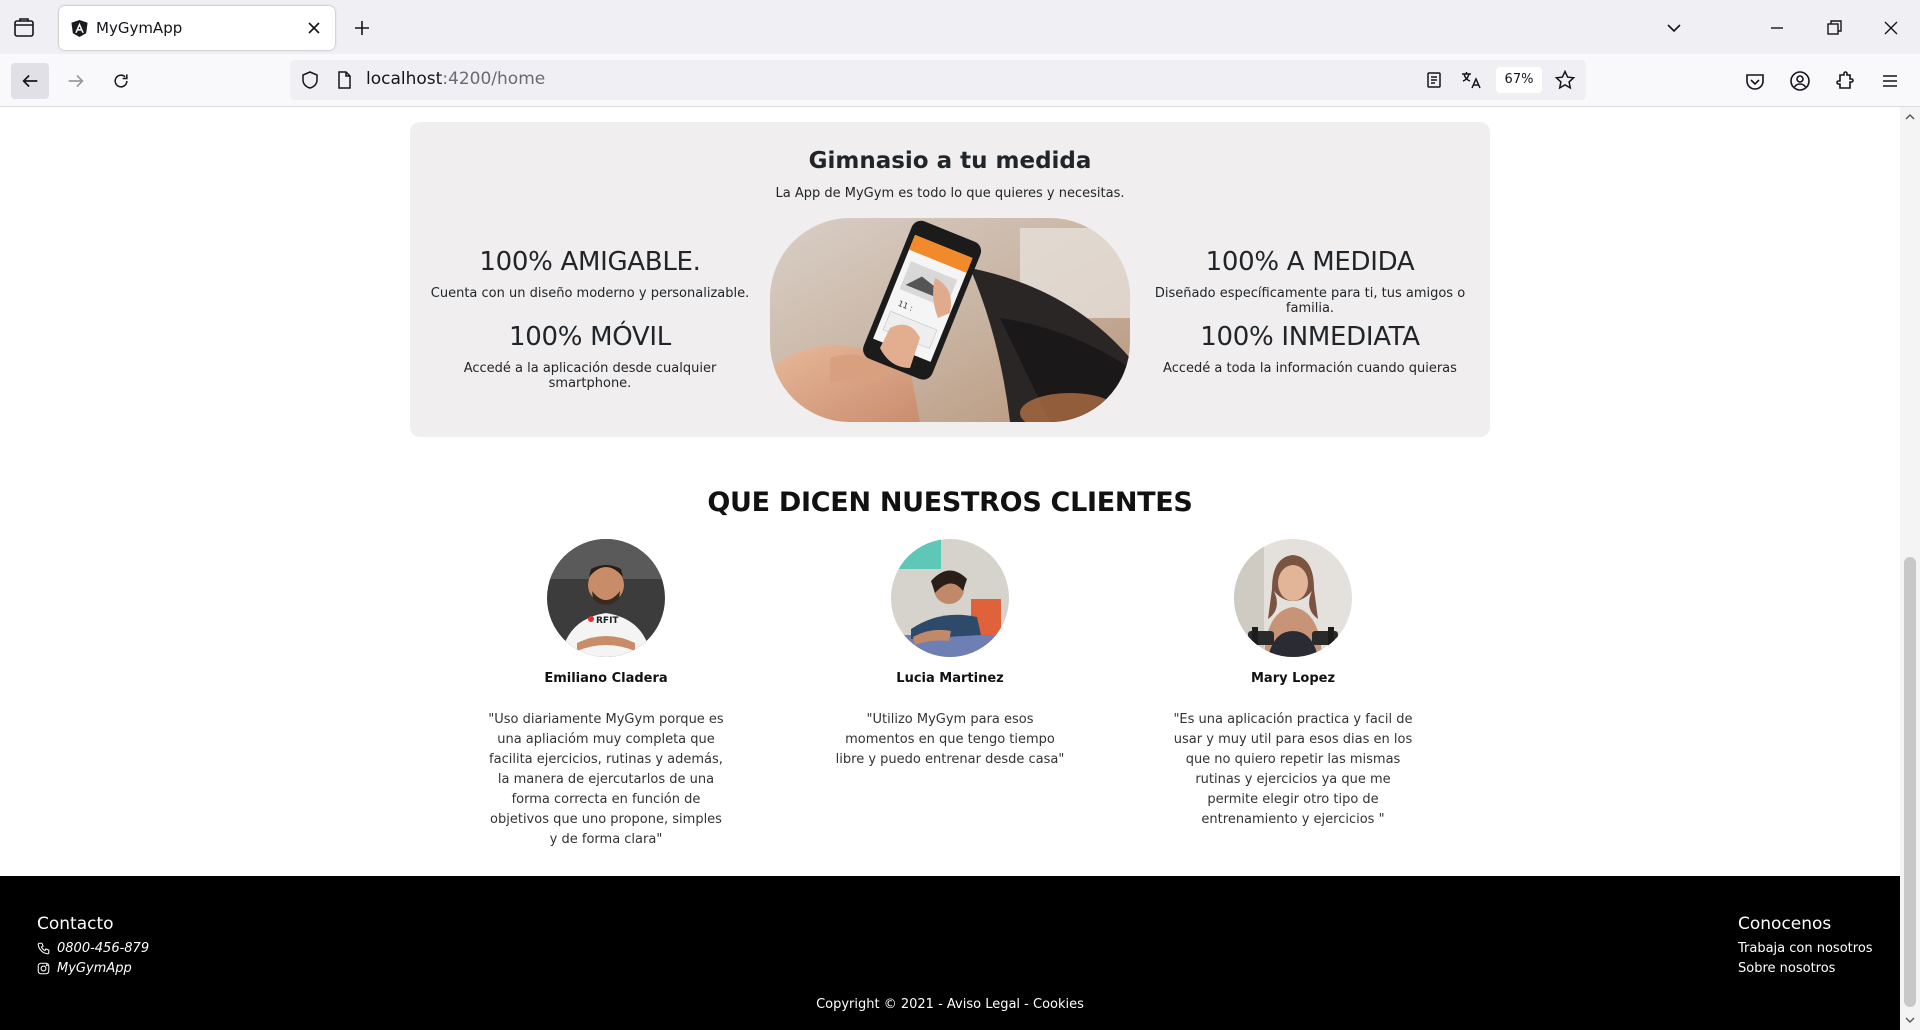  I want to click on feature-title: 100% AMIGABLE., so click(590, 262).